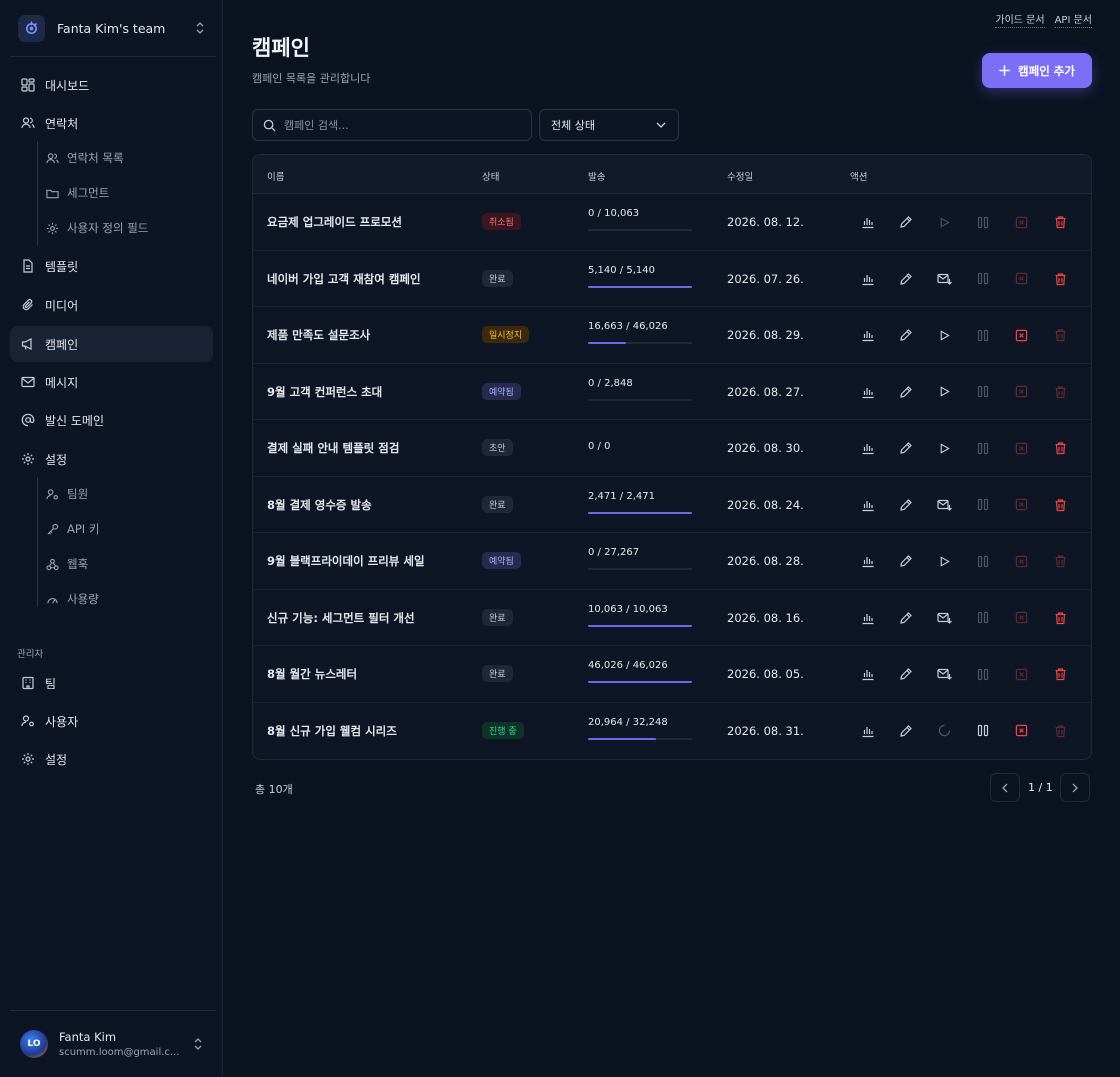  Describe the element at coordinates (111, 759) in the screenshot. I see `sidebar-item-admin-settings: 설정` at that location.